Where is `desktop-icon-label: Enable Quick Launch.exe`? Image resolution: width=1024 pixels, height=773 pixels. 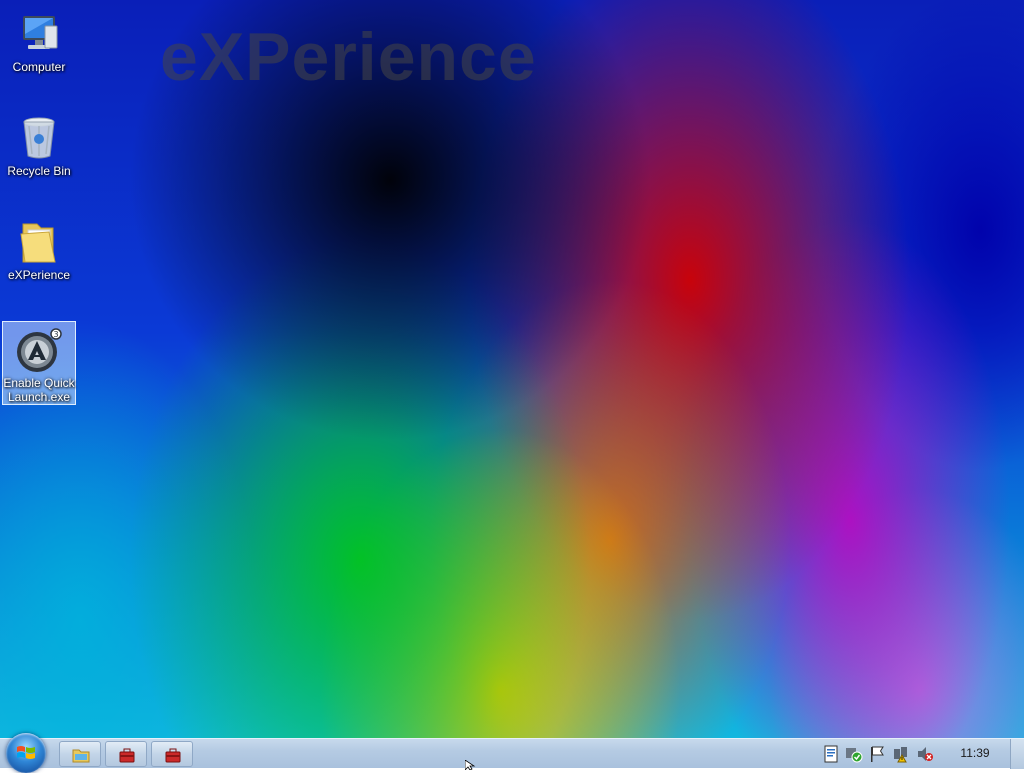 desktop-icon-label: Enable Quick Launch.exe is located at coordinates (39, 390).